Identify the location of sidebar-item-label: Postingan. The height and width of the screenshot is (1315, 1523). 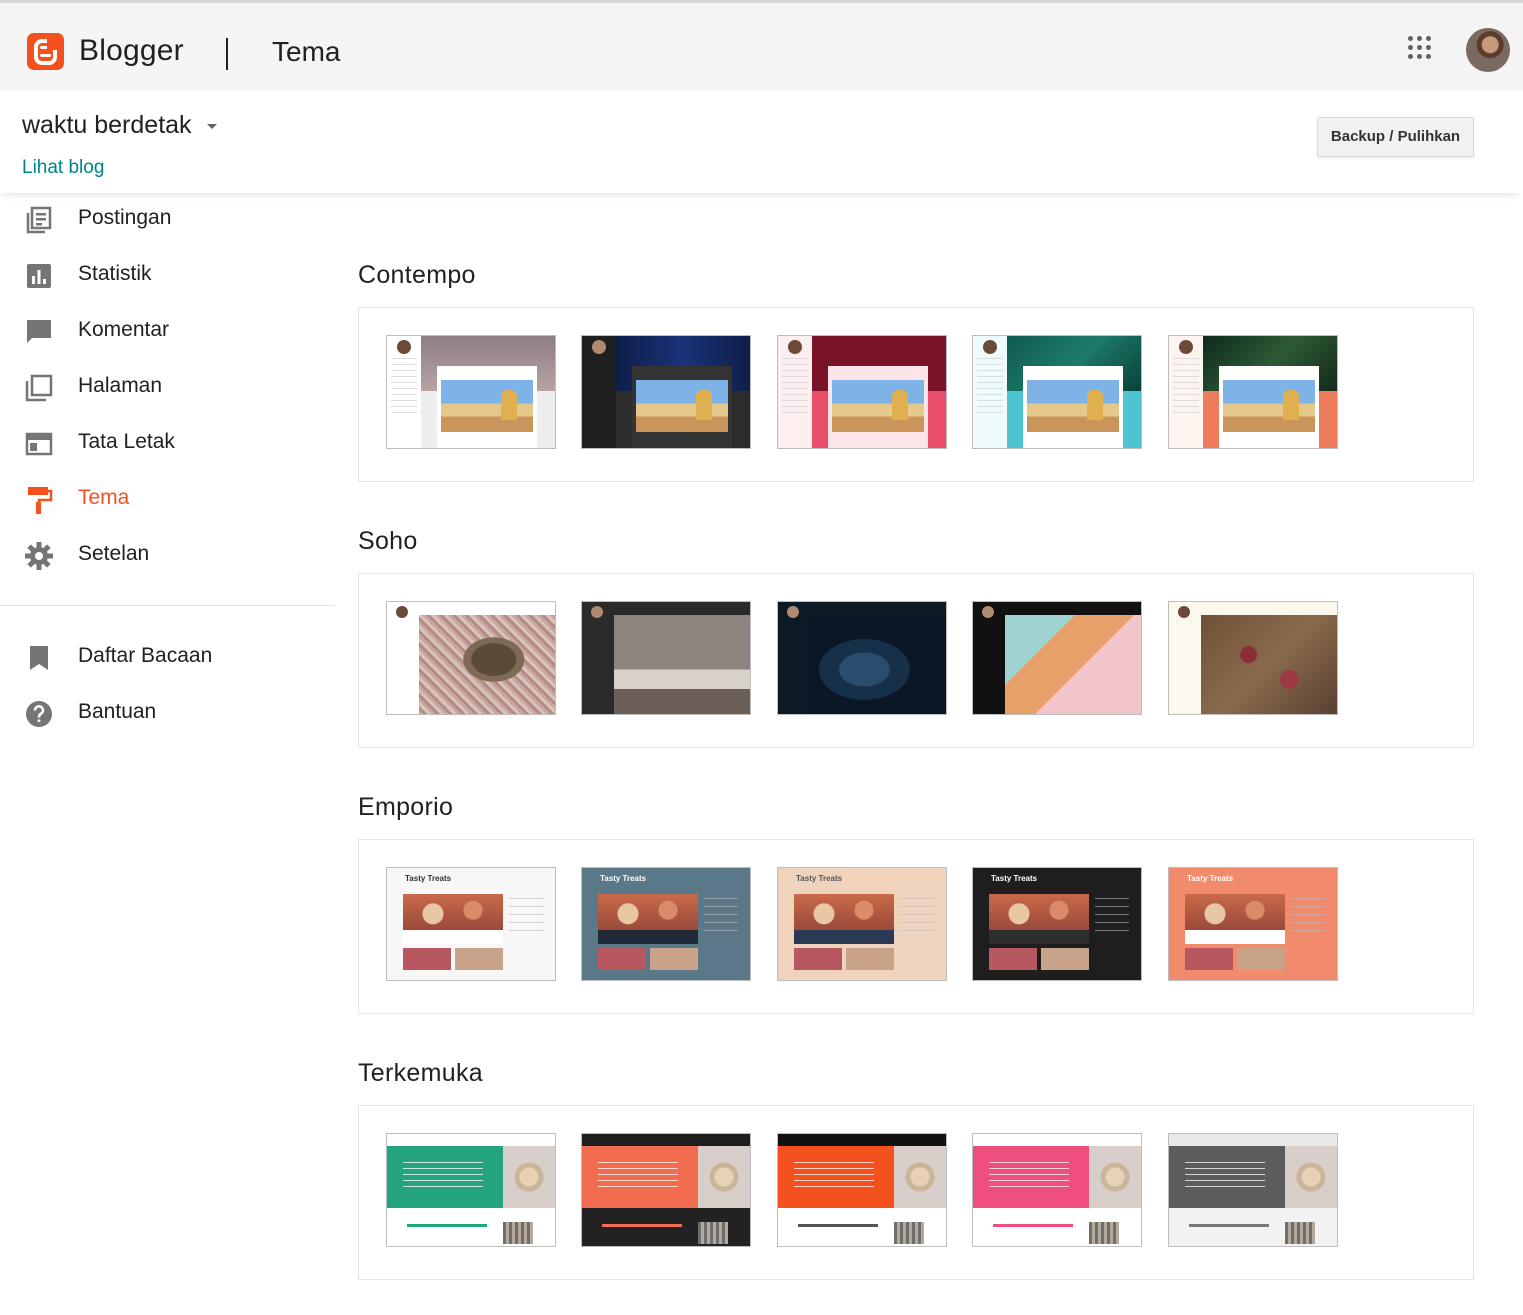
(125, 217).